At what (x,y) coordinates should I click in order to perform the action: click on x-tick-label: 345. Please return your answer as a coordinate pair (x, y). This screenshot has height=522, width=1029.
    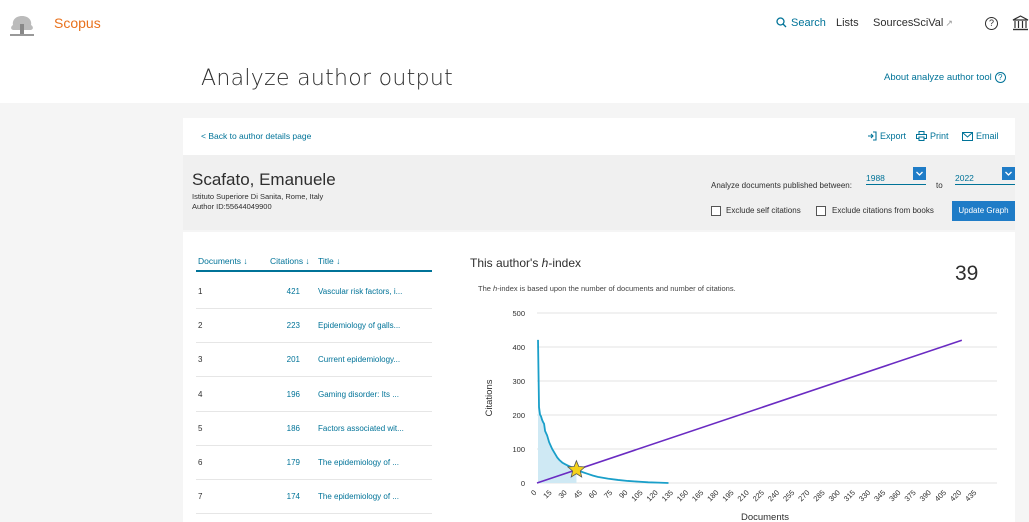
    Looking at the image, I should click on (879, 495).